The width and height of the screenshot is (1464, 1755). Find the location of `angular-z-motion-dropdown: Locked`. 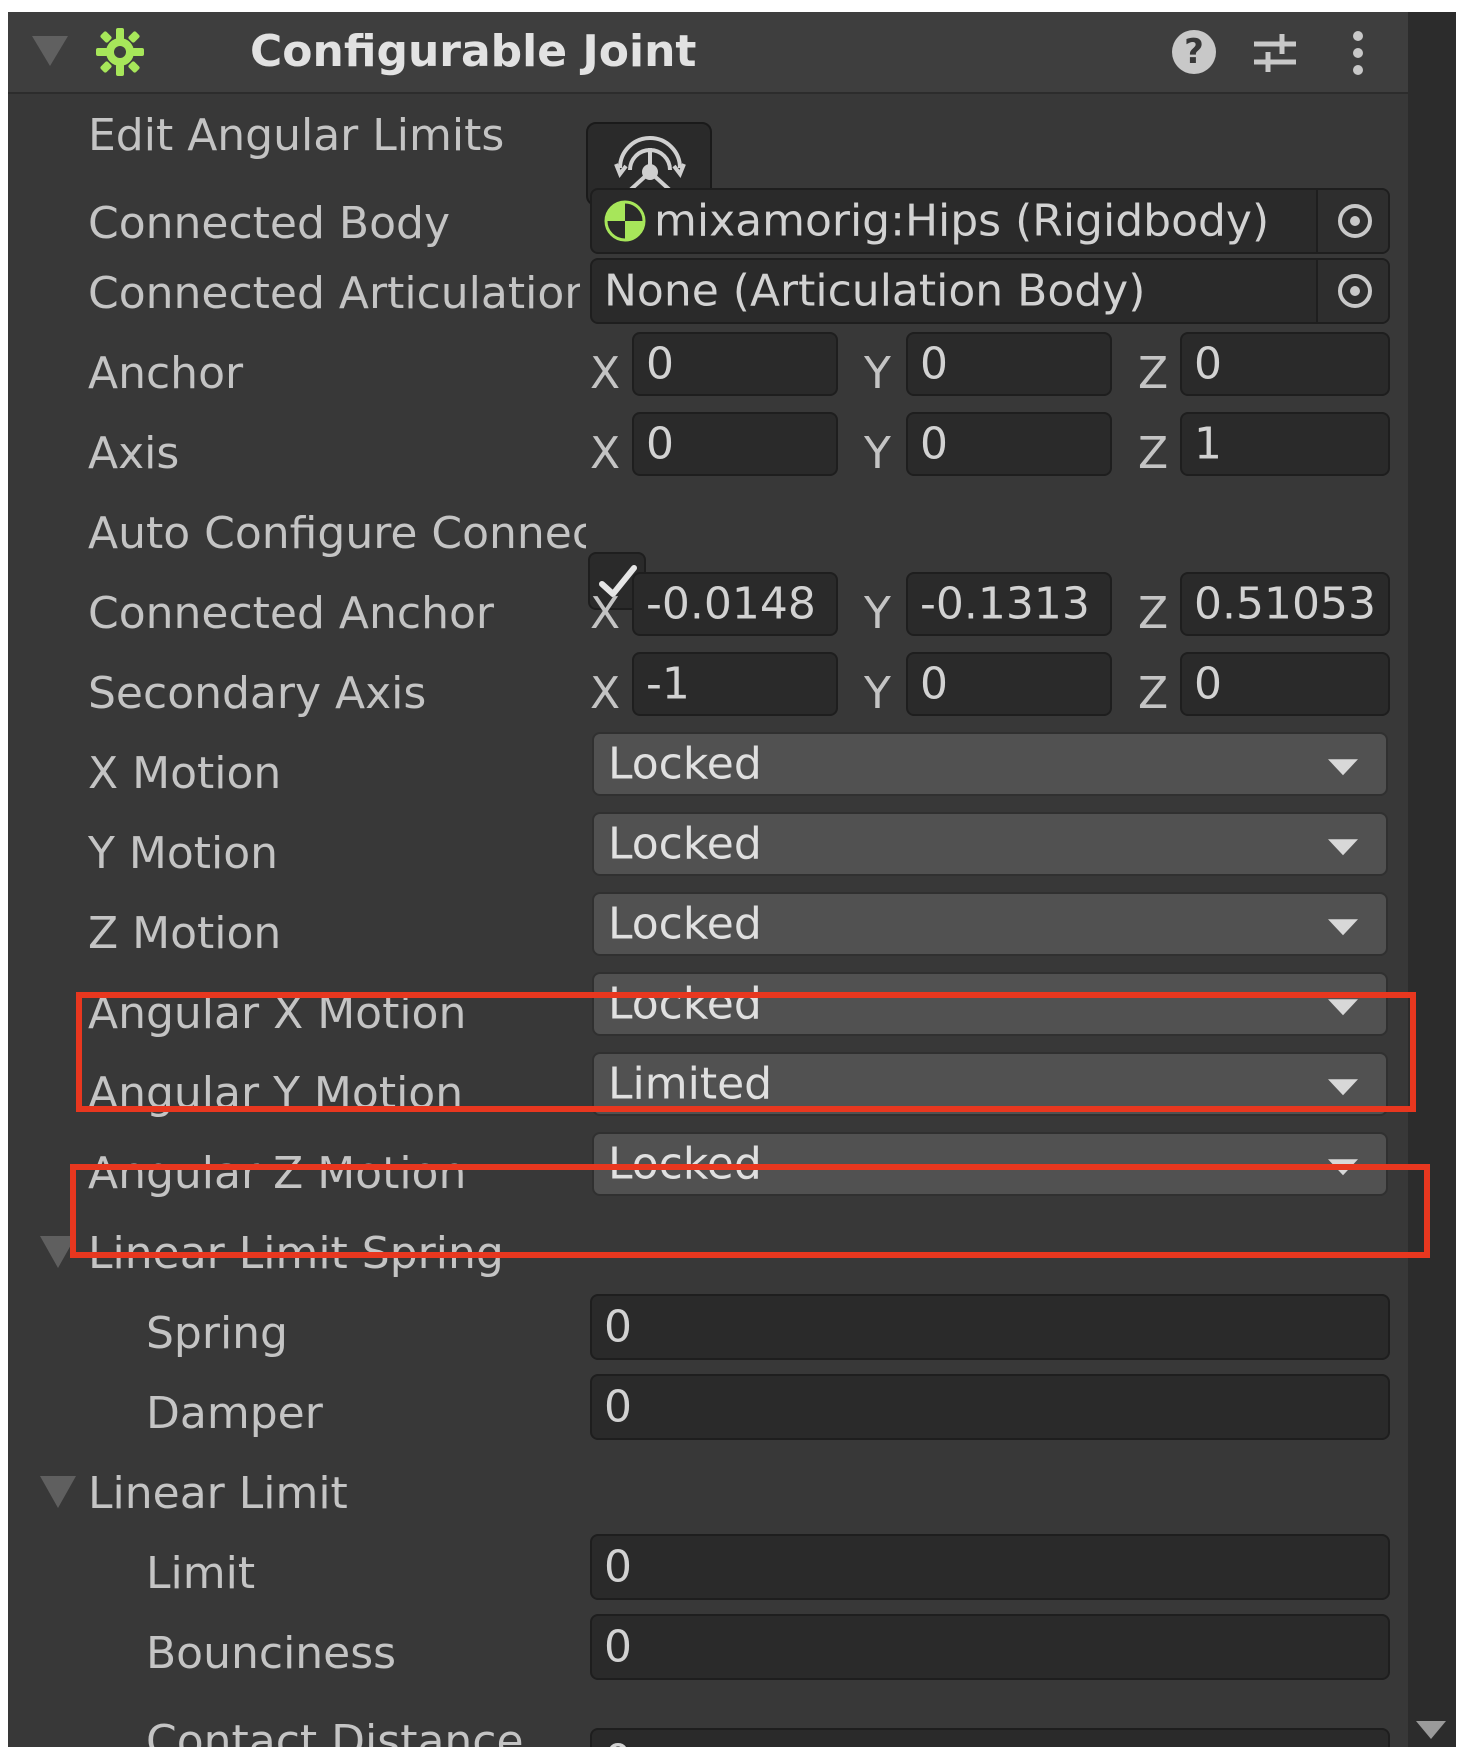

angular-z-motion-dropdown: Locked is located at coordinates (990, 1164).